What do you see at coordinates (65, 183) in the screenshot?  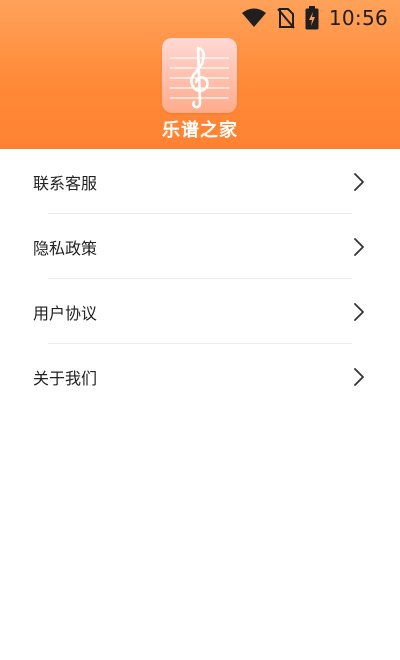 I see `menu-item-label: 联系客服` at bounding box center [65, 183].